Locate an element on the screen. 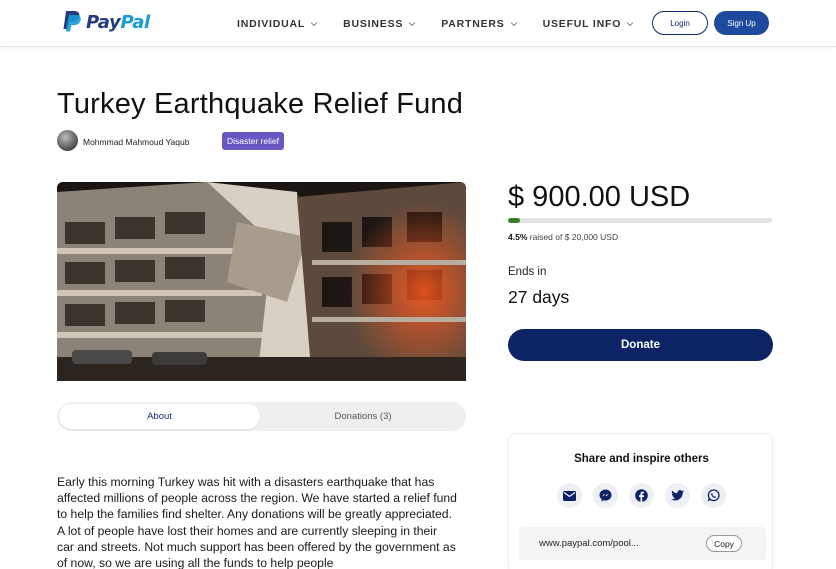 The height and width of the screenshot is (569, 836). nav-business-label: BUSINESS is located at coordinates (373, 24).